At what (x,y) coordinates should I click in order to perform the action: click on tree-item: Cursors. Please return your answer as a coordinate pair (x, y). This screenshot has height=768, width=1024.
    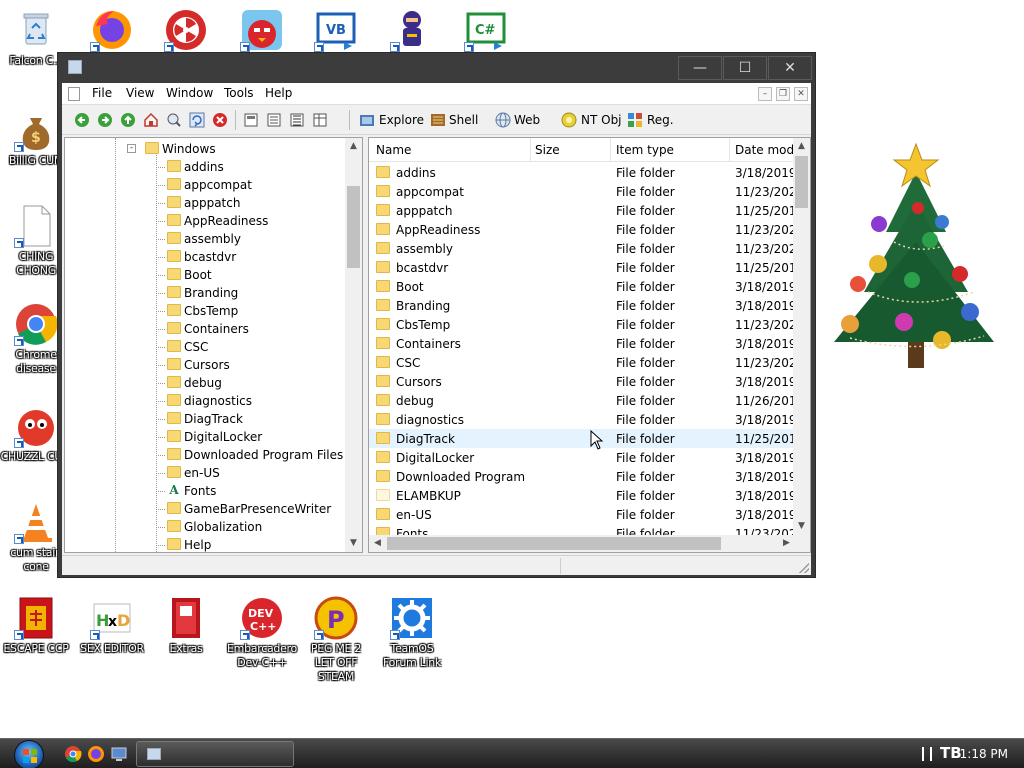
    Looking at the image, I should click on (205, 365).